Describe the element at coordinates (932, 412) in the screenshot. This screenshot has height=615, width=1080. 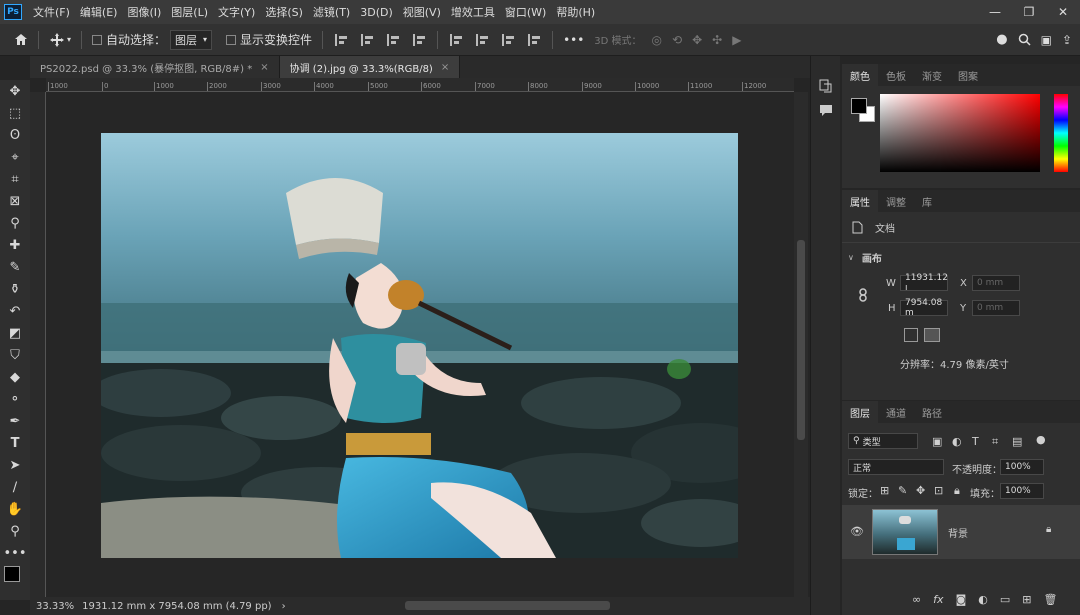
I see `tab-paths: 路径` at that location.